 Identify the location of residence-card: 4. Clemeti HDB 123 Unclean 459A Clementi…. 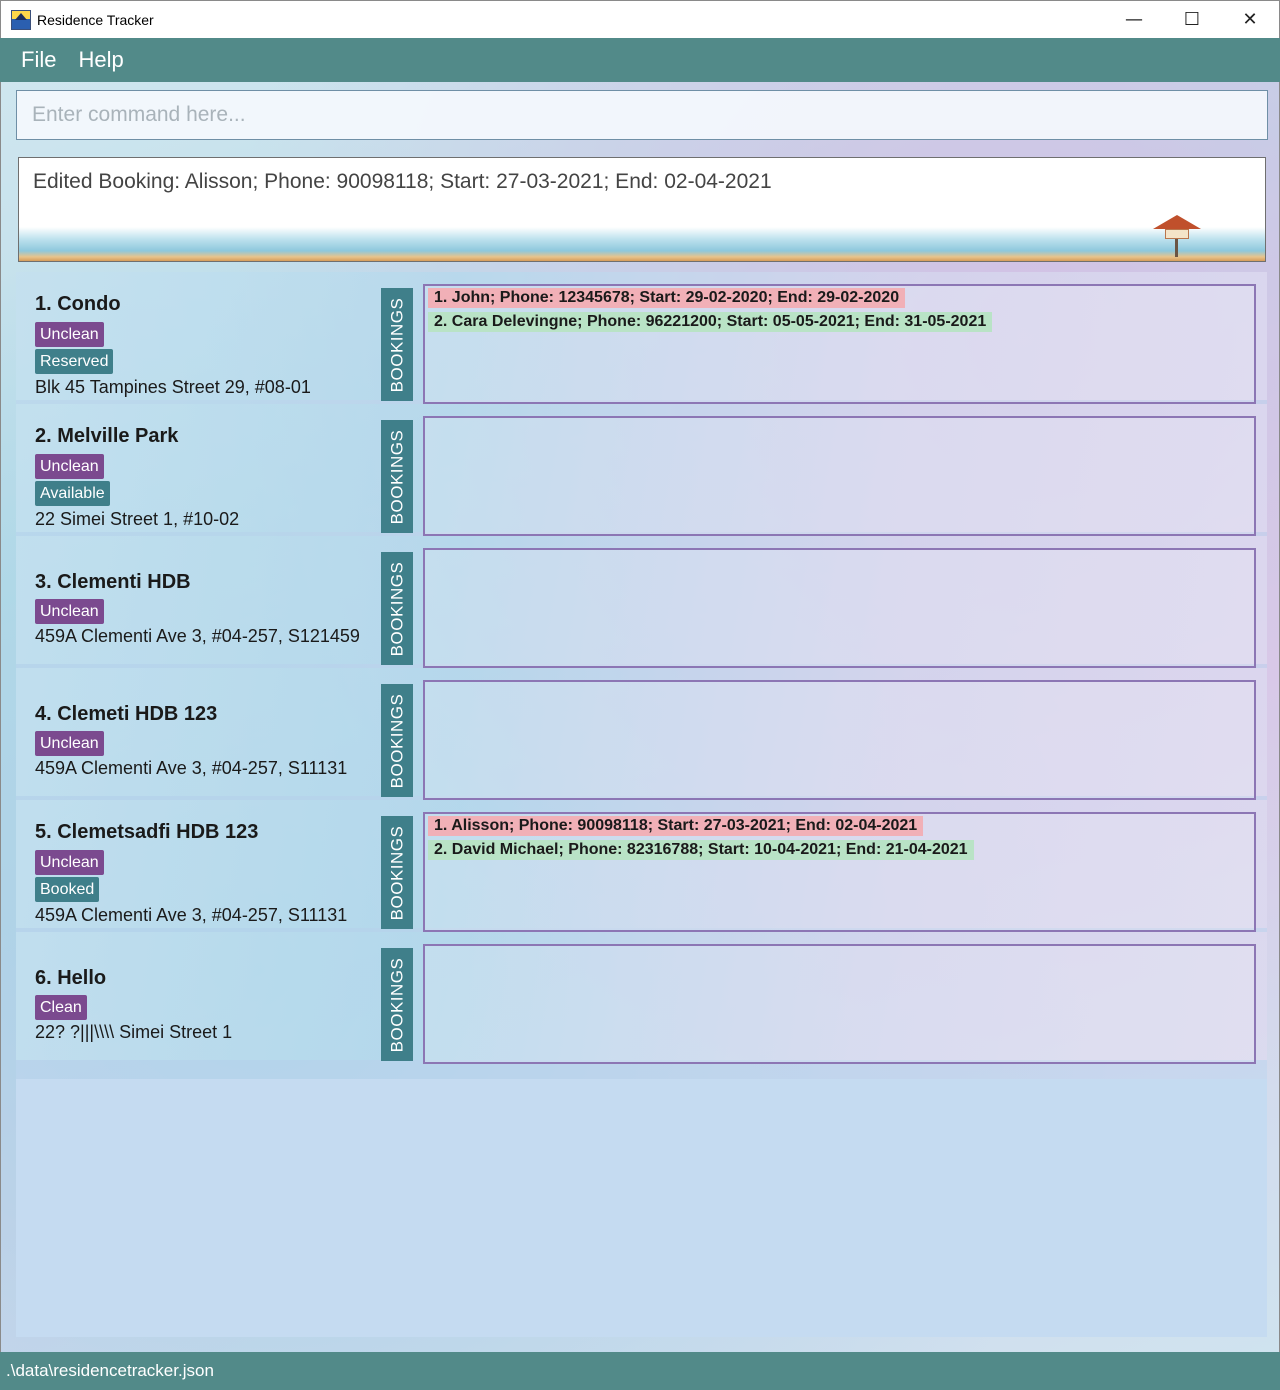
(641, 734).